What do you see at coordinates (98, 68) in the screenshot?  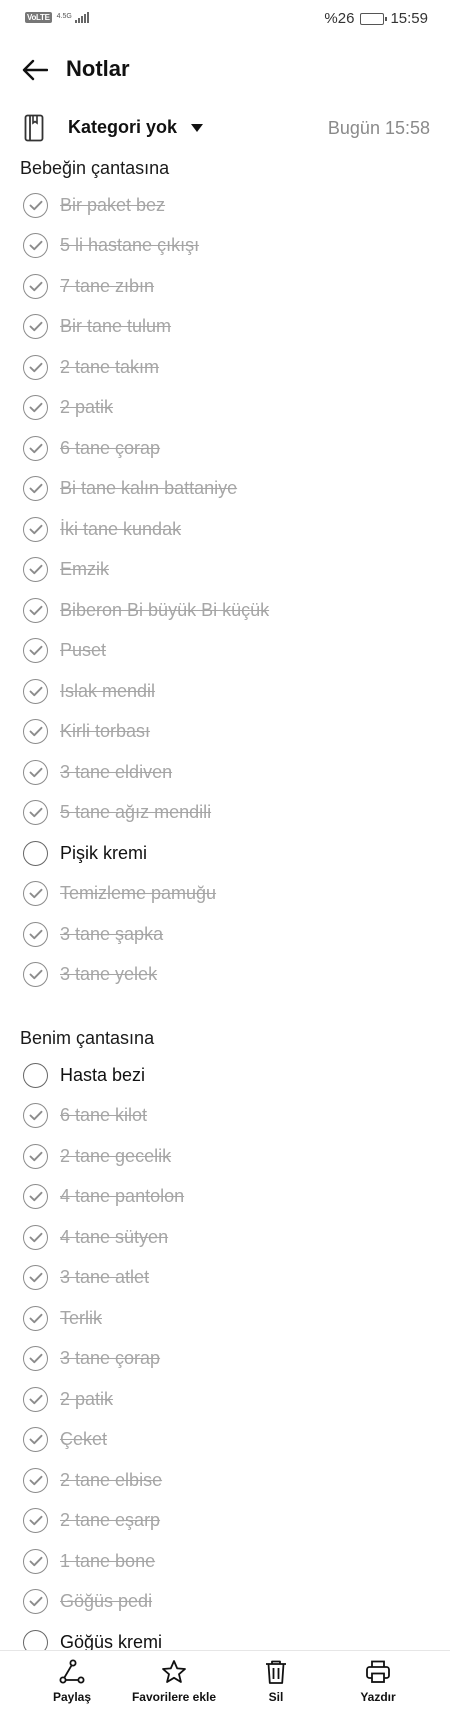 I see `page-title: Notlar` at bounding box center [98, 68].